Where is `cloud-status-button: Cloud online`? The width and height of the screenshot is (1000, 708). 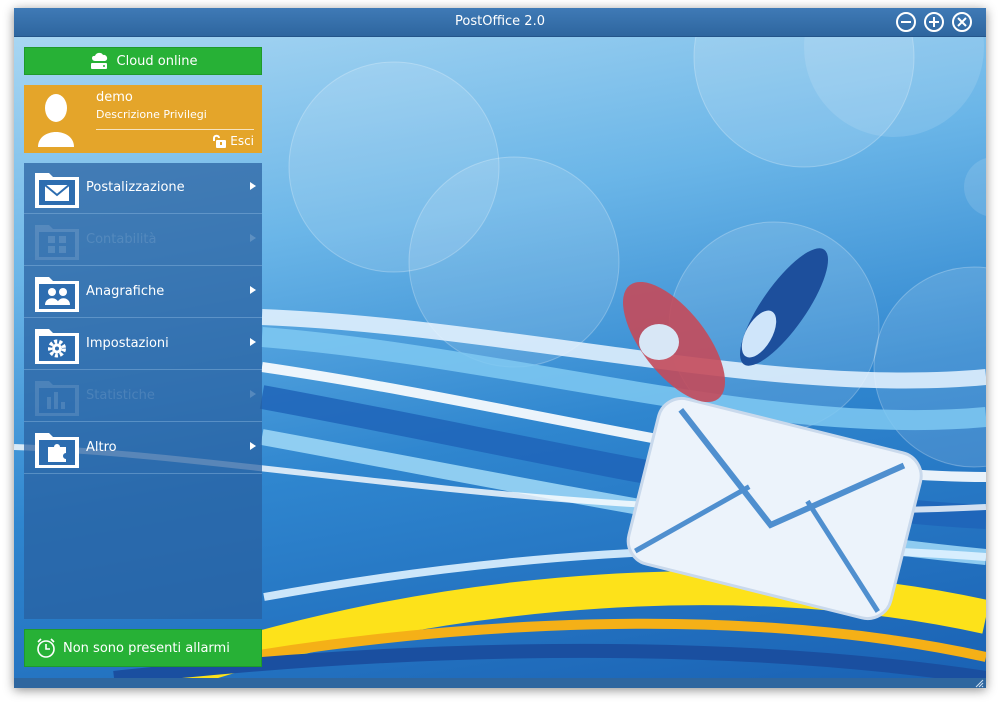
cloud-status-button: Cloud online is located at coordinates (143, 61).